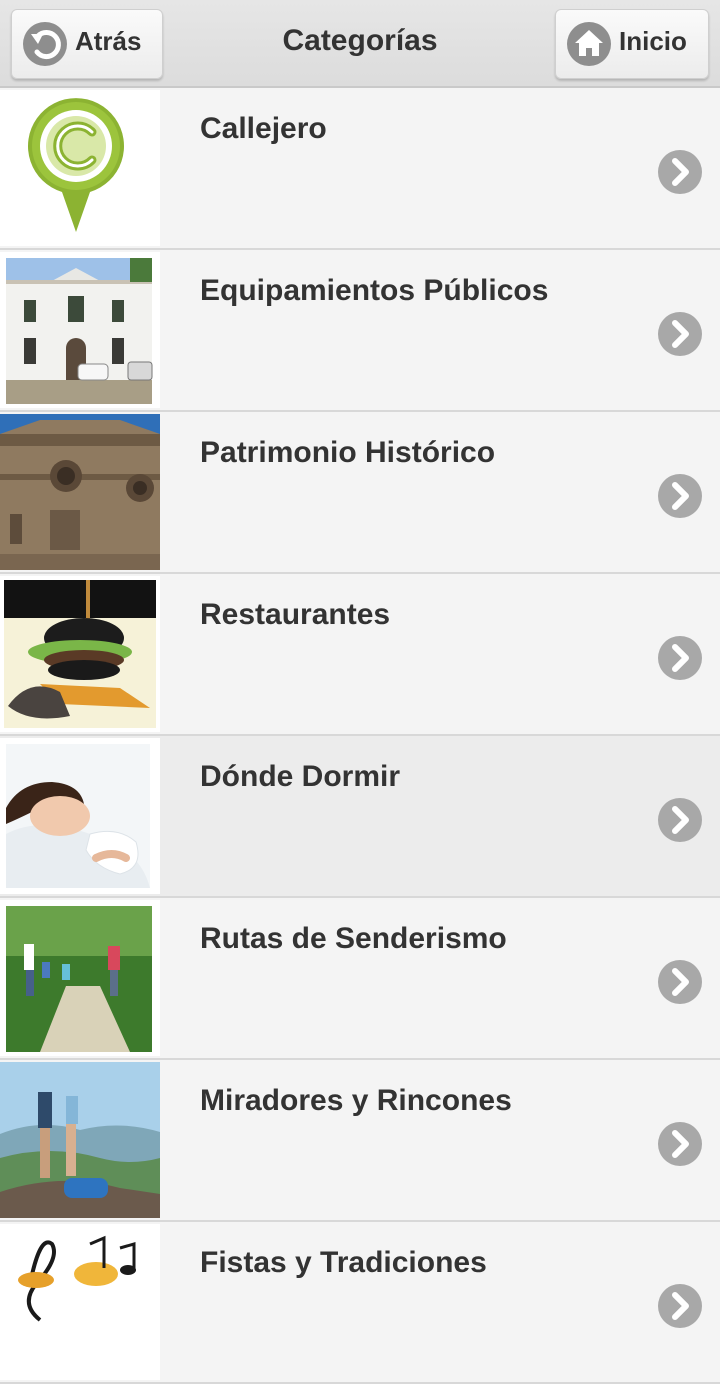 The image size is (720, 1384). Describe the element at coordinates (80, 654) in the screenshot. I see `burger-dish-photo` at that location.